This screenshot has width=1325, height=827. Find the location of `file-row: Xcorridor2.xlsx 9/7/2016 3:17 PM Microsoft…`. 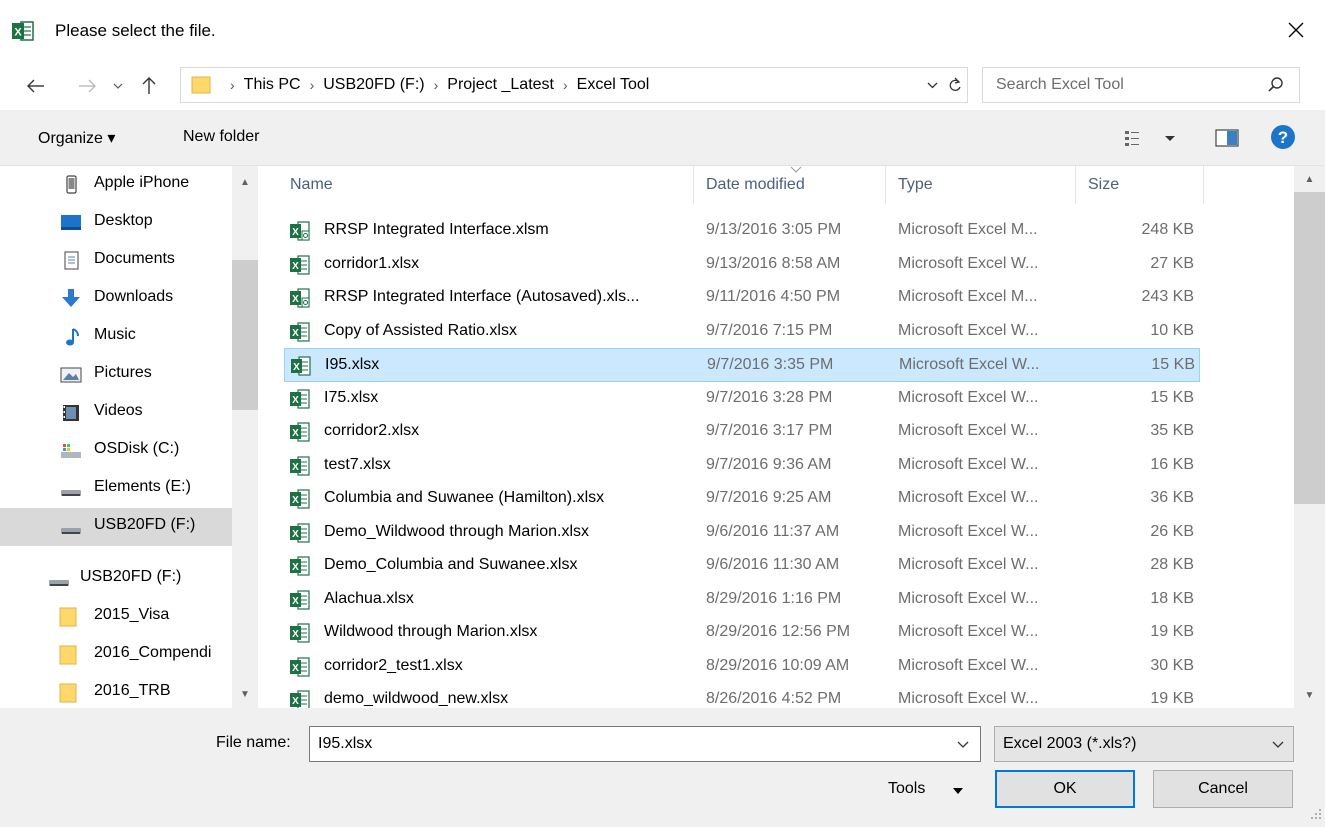

file-row: Xcorridor2.xlsx 9/7/2016 3:17 PM Microsoft… is located at coordinates (742, 432).